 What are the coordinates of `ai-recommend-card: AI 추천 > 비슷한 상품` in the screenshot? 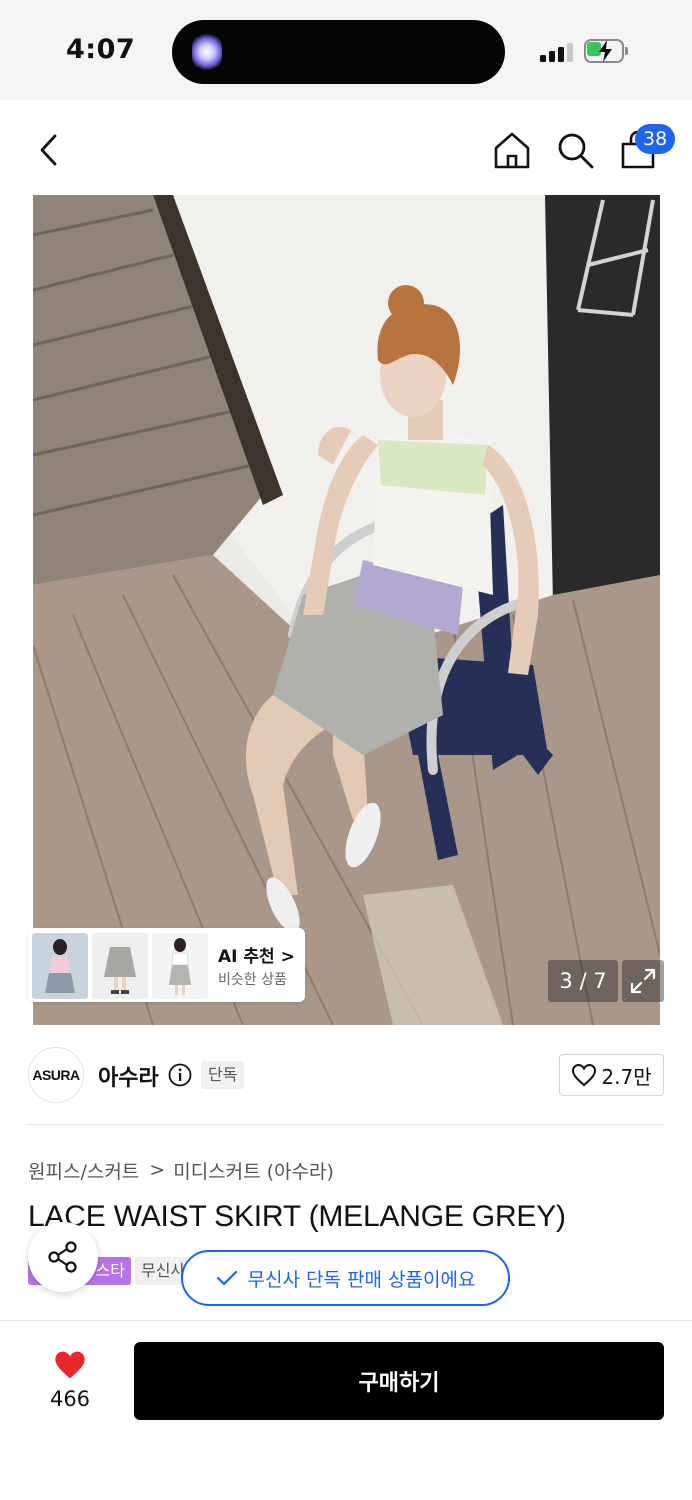 It's located at (166, 965).